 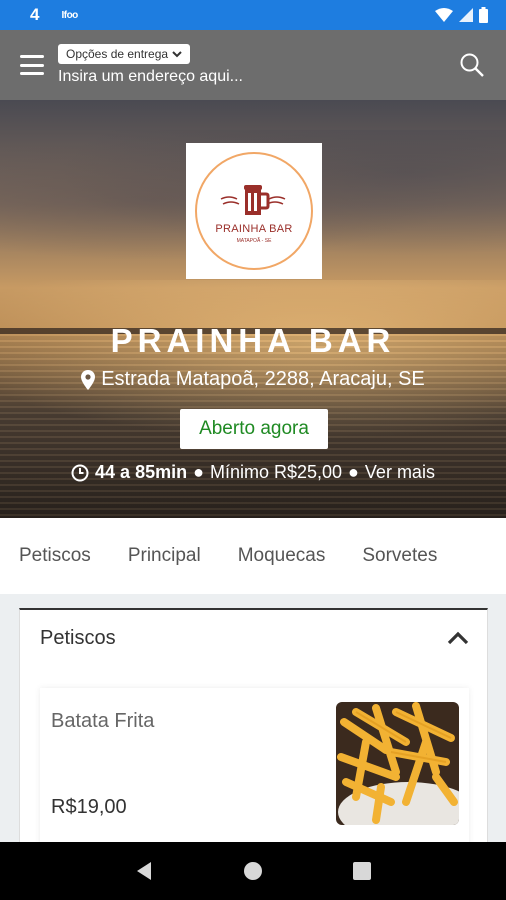 I want to click on chevron-up-icon, so click(x=458, y=638).